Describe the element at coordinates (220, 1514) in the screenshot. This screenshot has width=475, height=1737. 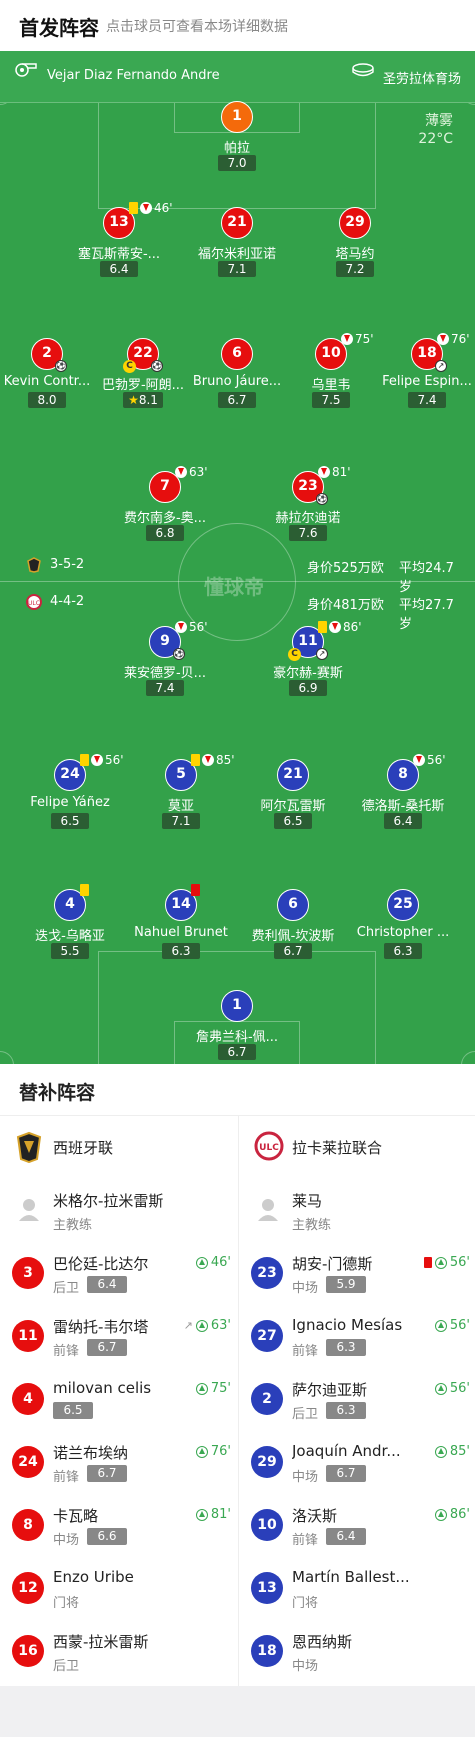
I see `sub-on-minute: 81'` at that location.